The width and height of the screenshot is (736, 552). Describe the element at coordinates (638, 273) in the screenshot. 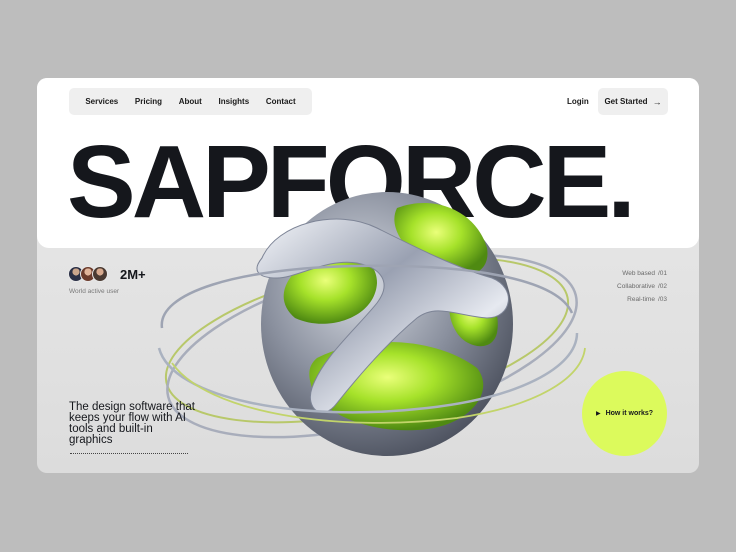

I see `feature-label: Web based` at that location.